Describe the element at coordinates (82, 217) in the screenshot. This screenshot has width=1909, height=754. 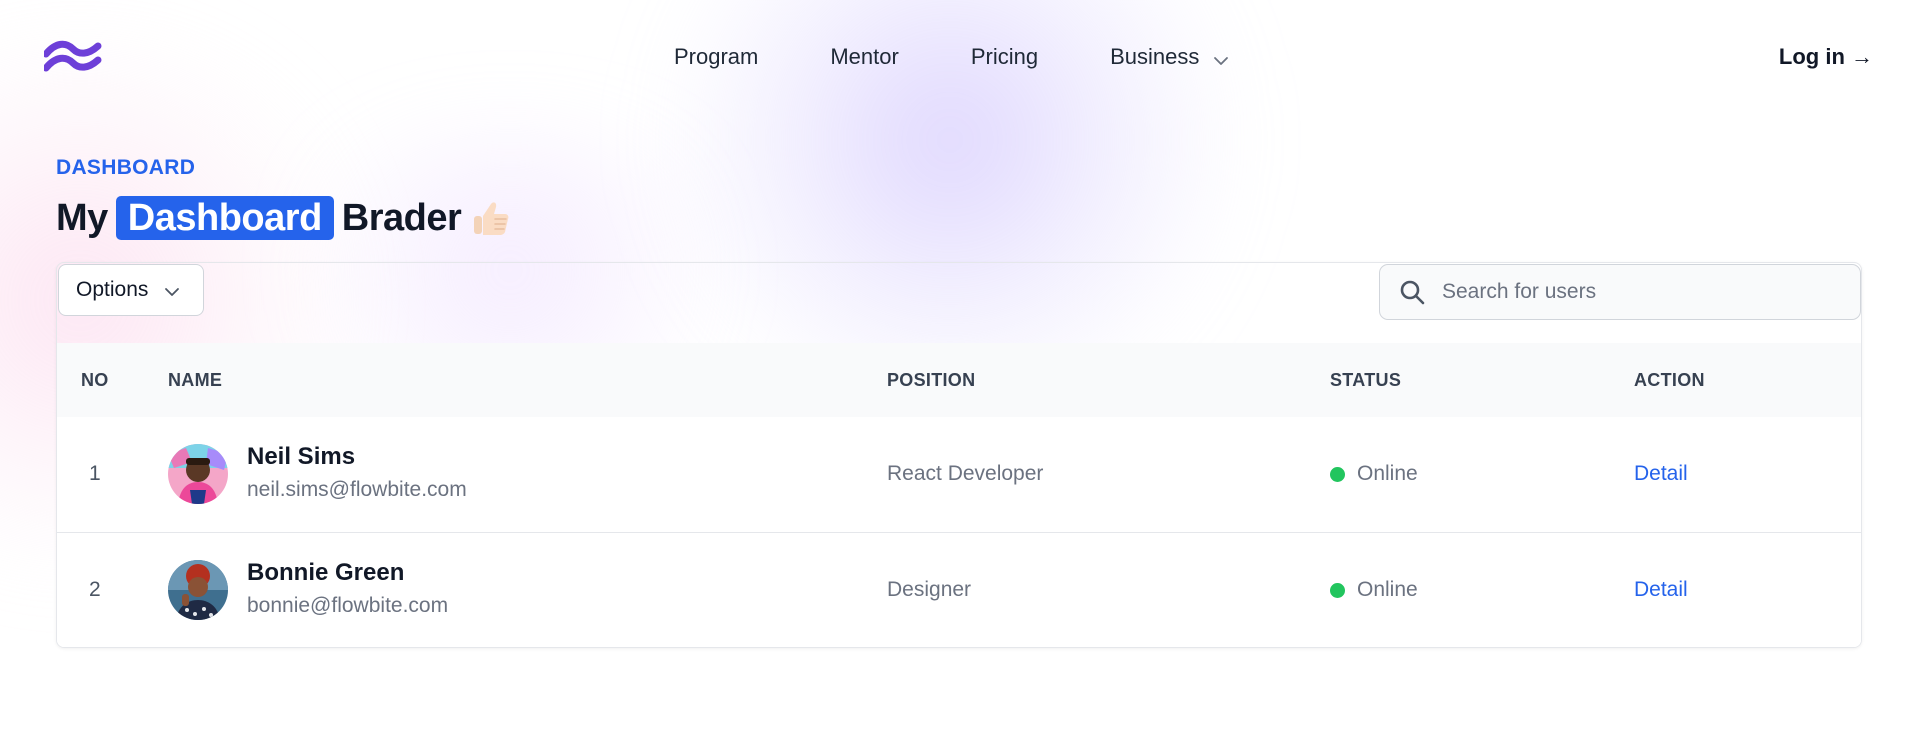
I see `title-prefix: My` at that location.